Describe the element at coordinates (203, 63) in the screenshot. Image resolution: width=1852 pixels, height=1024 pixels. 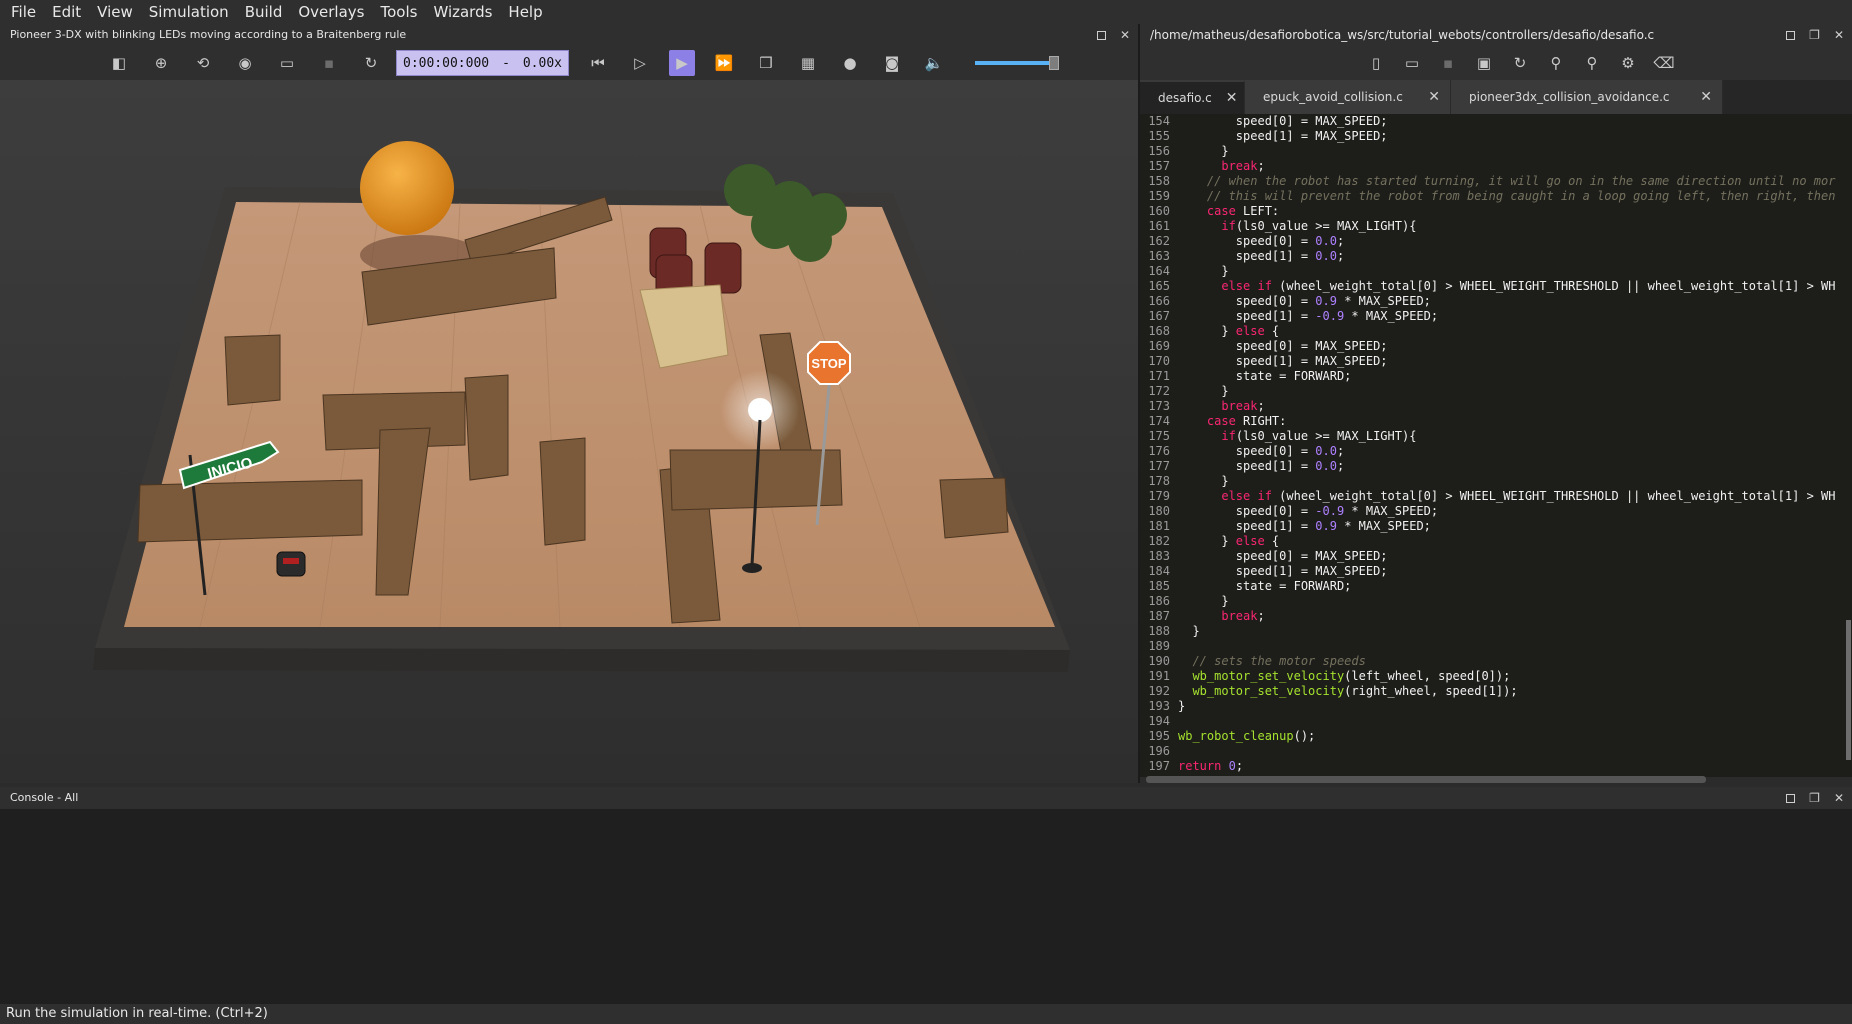
I see `reset-viewpoint-icon: ⟲` at that location.